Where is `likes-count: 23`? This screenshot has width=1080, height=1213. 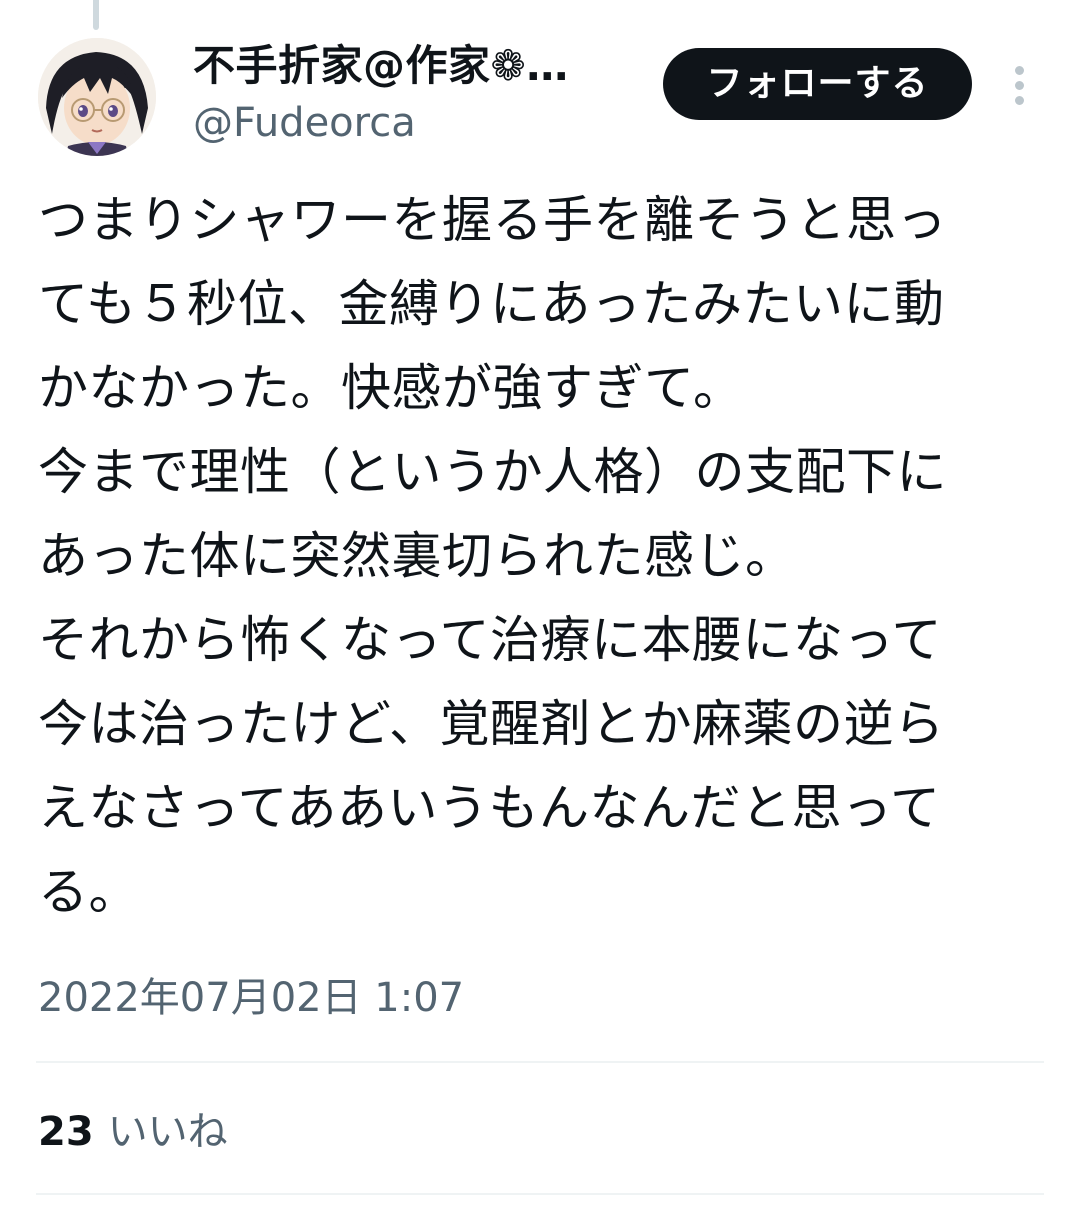
likes-count: 23 is located at coordinates (66, 1132).